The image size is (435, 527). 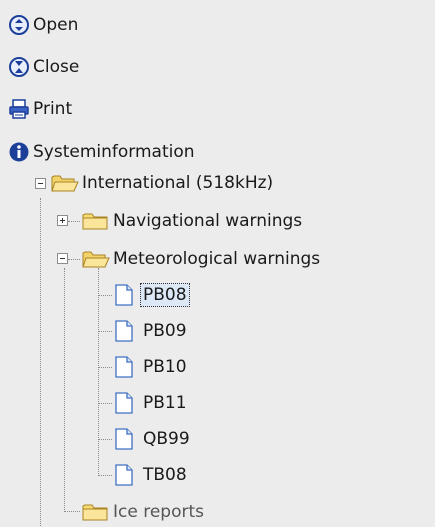 What do you see at coordinates (62, 220) in the screenshot?
I see `expand-toggle-navigational` at bounding box center [62, 220].